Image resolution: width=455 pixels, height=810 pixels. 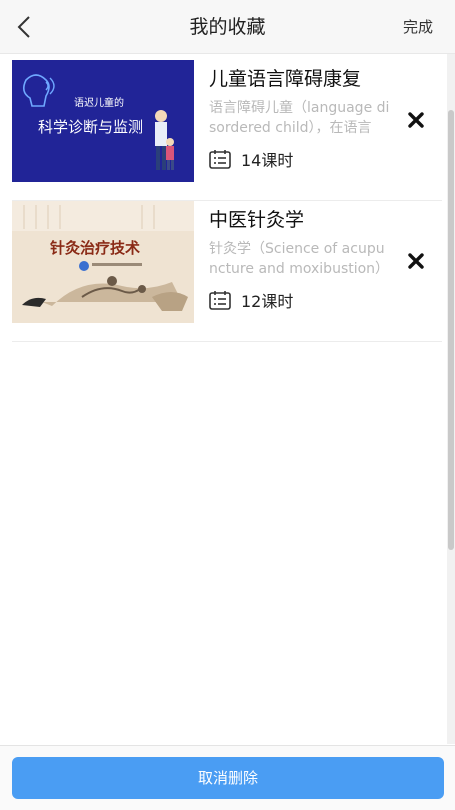 I want to click on done-button: 完成, so click(x=418, y=27).